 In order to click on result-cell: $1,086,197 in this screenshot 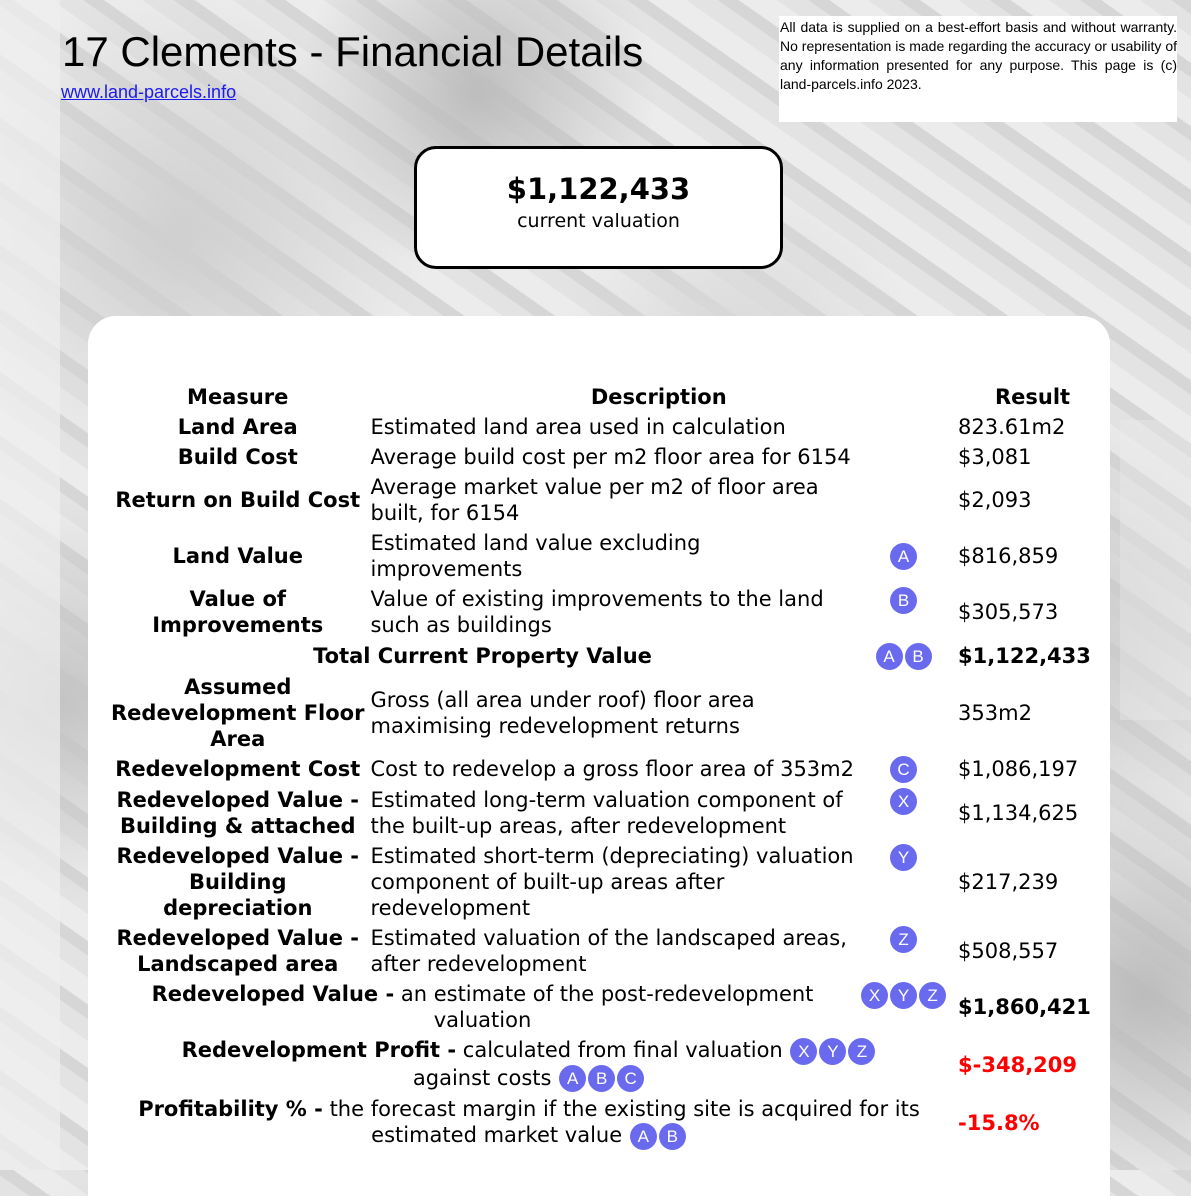, I will do `click(1018, 769)`.